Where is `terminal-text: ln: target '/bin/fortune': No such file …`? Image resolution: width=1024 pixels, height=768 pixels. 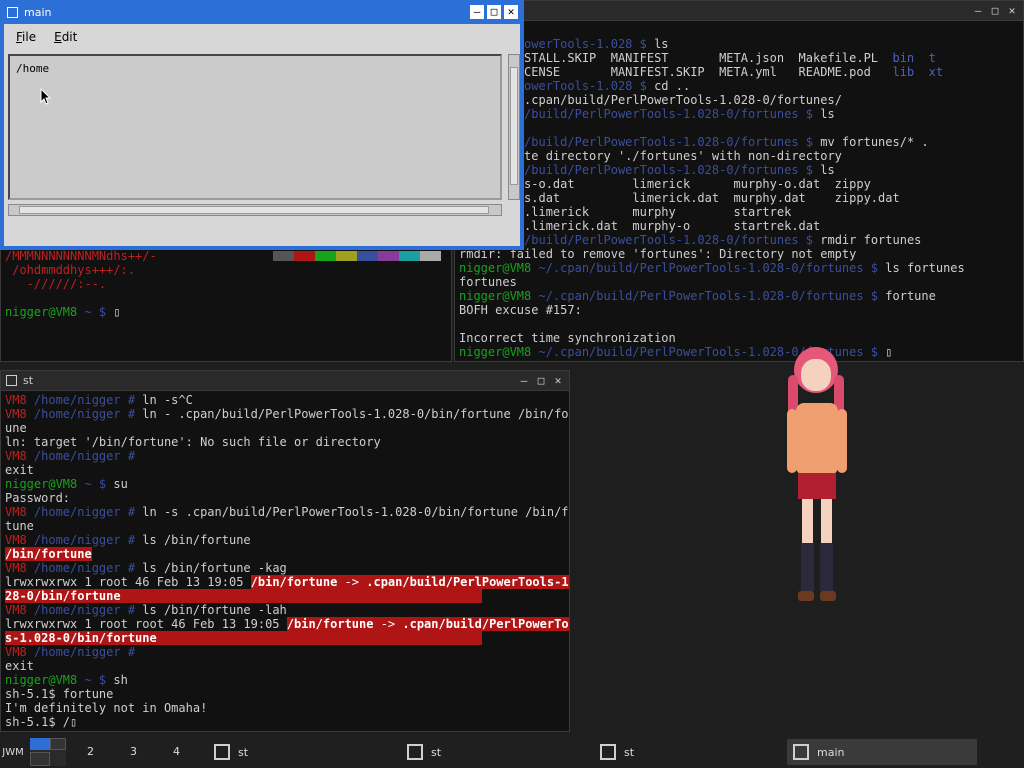 terminal-text: ln: target '/bin/fortune': No such file … is located at coordinates (193, 442).